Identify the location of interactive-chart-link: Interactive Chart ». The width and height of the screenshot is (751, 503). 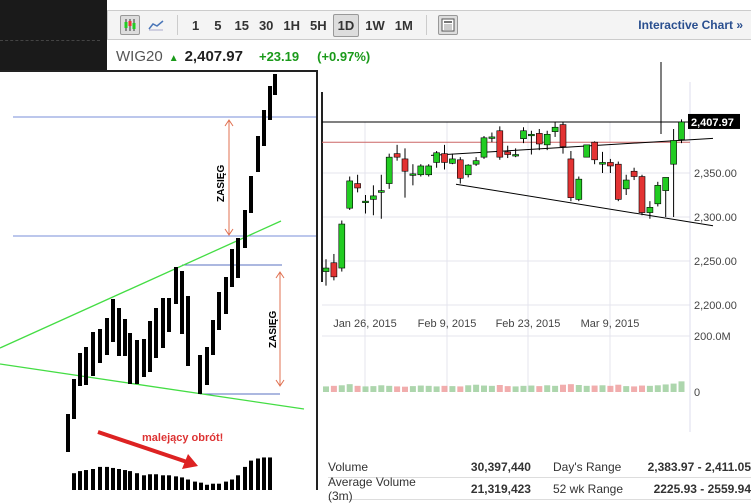
(690, 25).